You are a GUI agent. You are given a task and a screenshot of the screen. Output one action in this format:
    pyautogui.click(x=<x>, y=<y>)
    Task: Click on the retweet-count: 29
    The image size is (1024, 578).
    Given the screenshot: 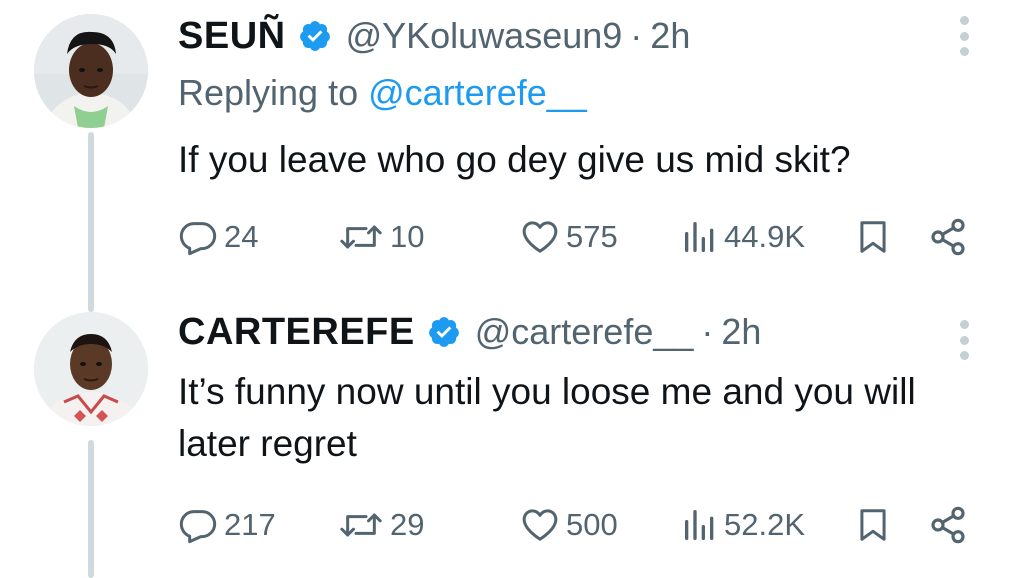 What is the action you would take?
    pyautogui.click(x=407, y=524)
    